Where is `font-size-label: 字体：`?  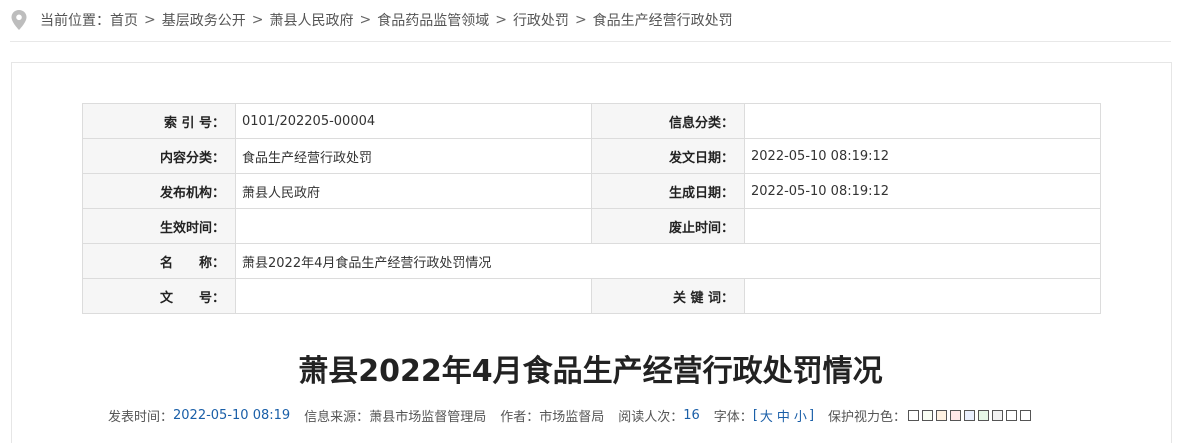 font-size-label: 字体： is located at coordinates (733, 417).